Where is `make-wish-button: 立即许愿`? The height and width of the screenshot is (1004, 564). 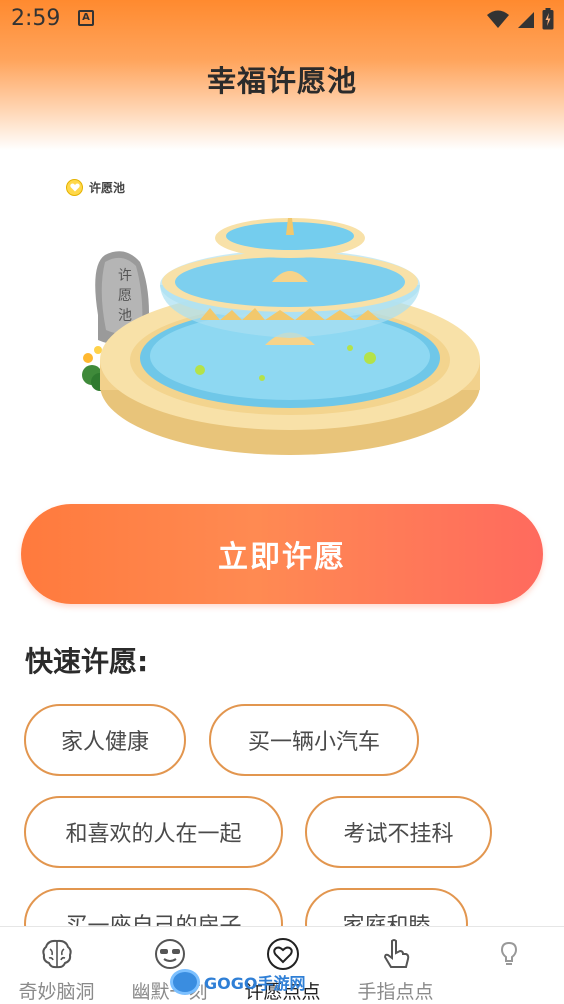
make-wish-button: 立即许愿 is located at coordinates (282, 554).